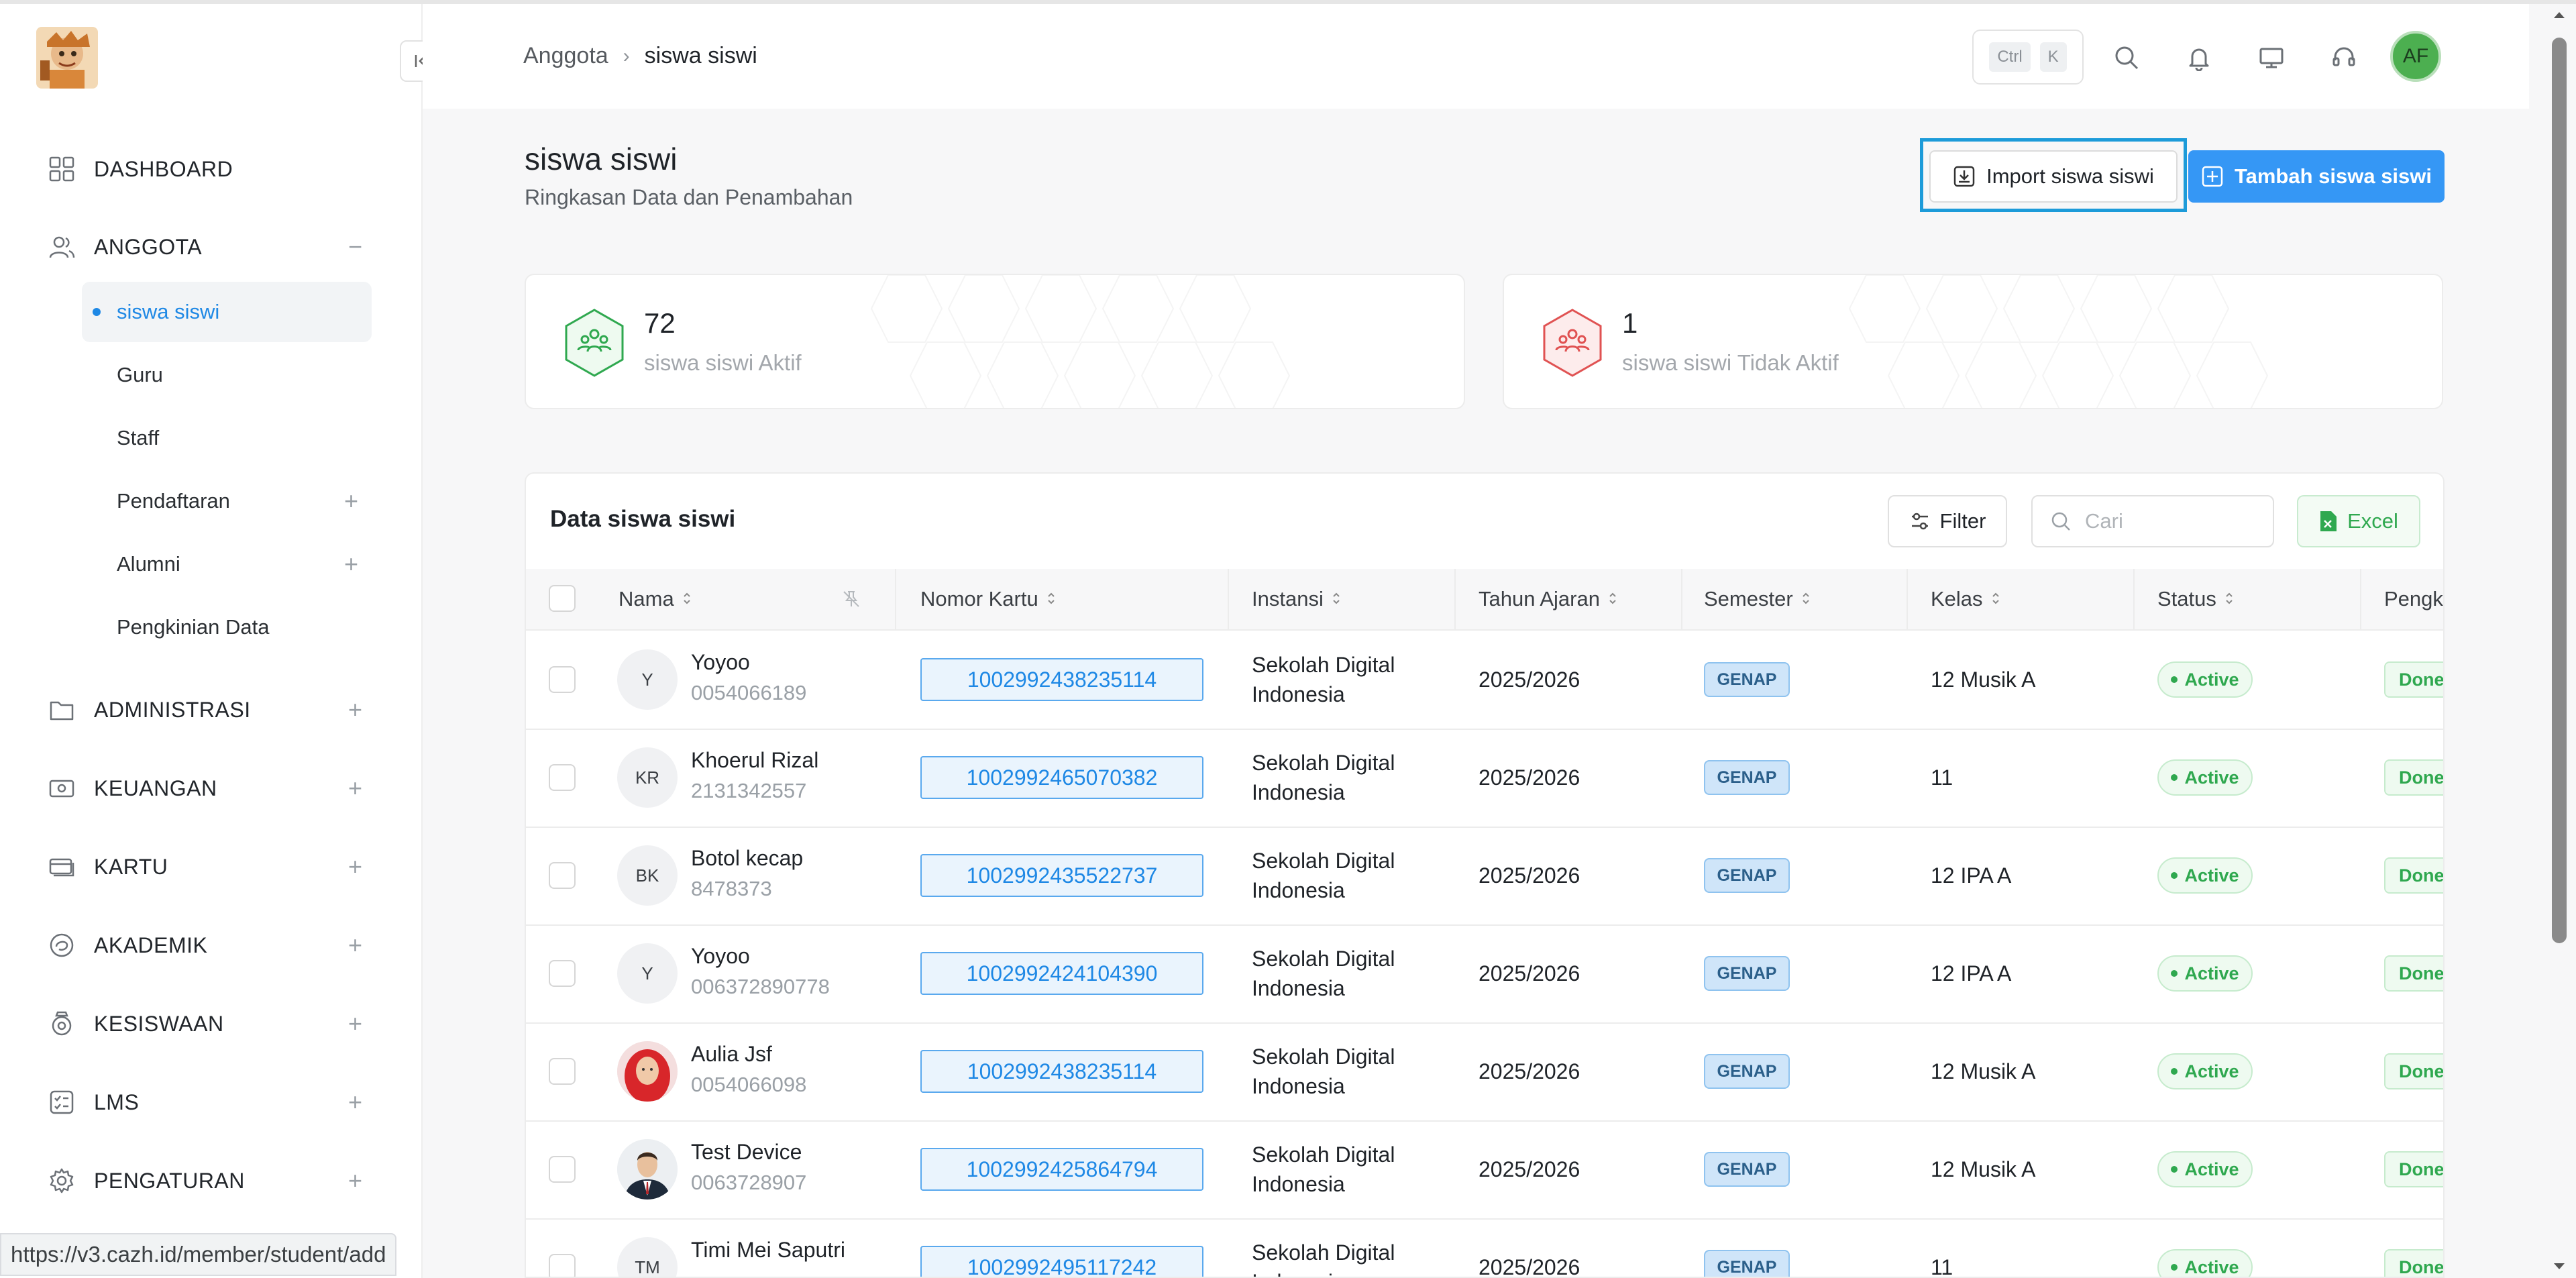 The height and width of the screenshot is (1278, 2576). I want to click on scroll-up-arrow-icon, so click(2559, 15).